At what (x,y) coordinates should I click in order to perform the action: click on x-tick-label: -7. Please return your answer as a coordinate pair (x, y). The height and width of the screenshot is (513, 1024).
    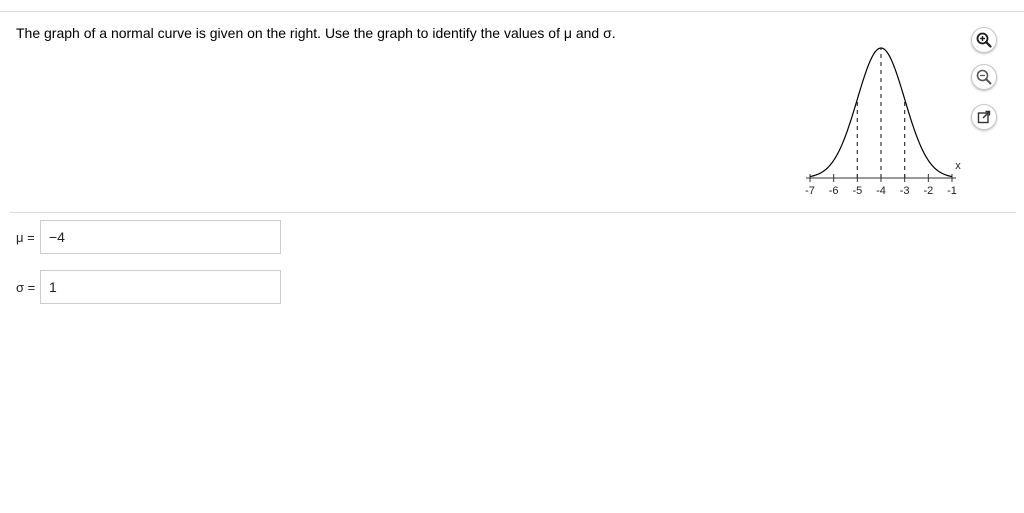
    Looking at the image, I should click on (810, 191).